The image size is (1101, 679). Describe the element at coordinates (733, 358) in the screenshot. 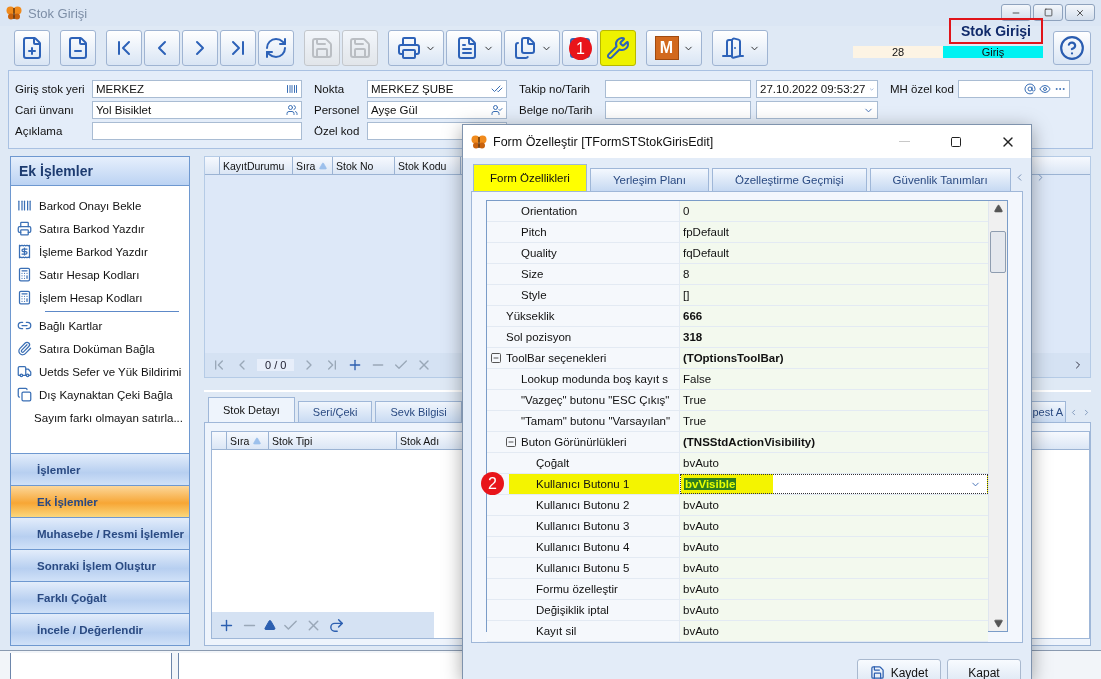

I see `property-value: (TOptionsToolBar)` at that location.